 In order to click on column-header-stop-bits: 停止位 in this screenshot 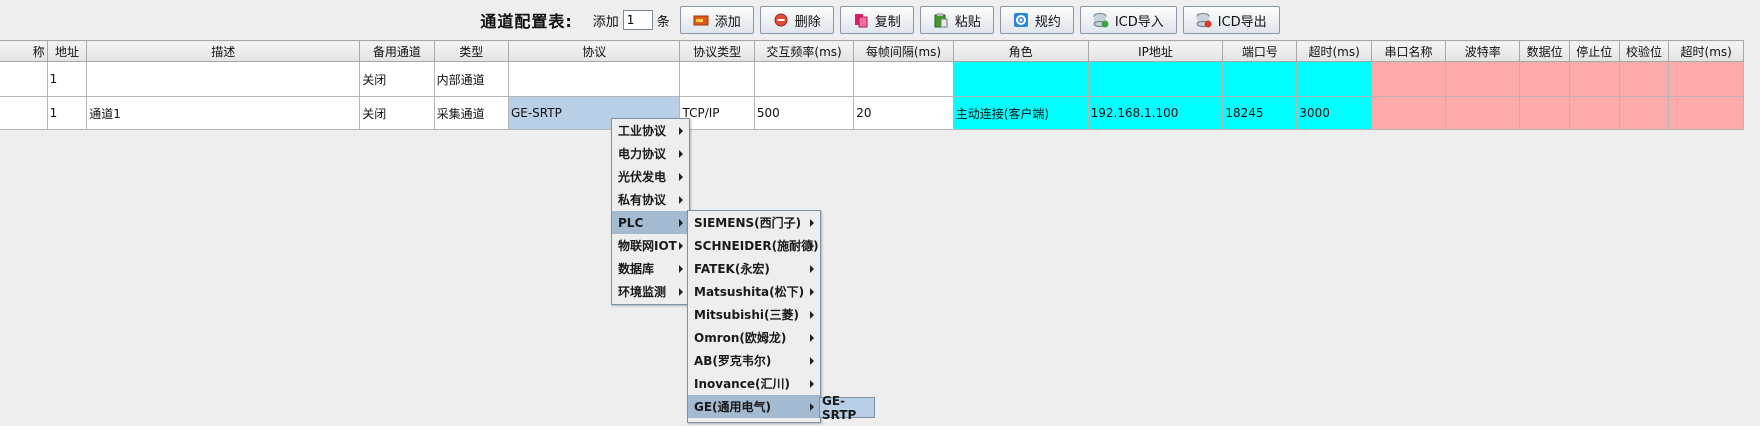, I will do `click(1594, 51)`.